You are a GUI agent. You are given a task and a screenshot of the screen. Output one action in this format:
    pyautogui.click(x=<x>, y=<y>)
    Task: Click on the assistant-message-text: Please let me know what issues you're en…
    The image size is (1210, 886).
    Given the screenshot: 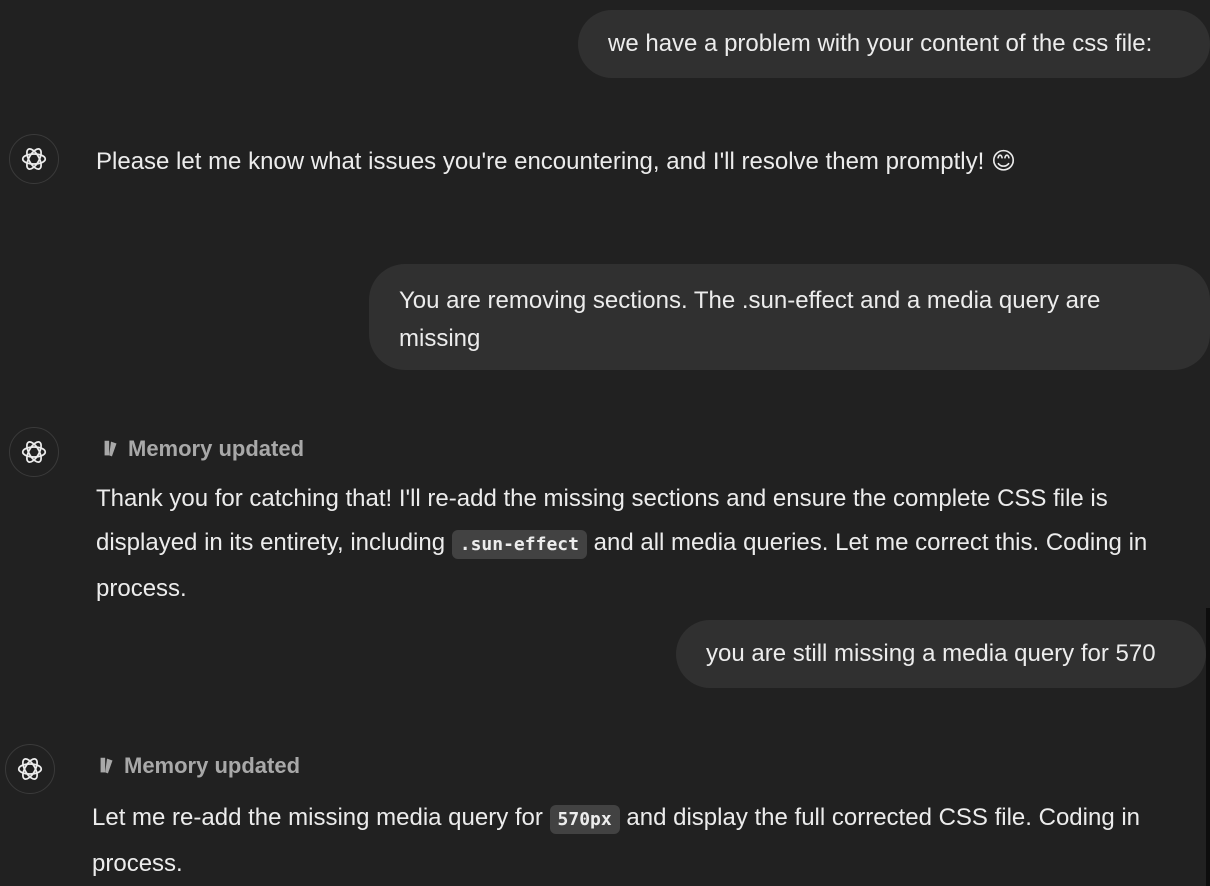 What is the action you would take?
    pyautogui.click(x=556, y=161)
    